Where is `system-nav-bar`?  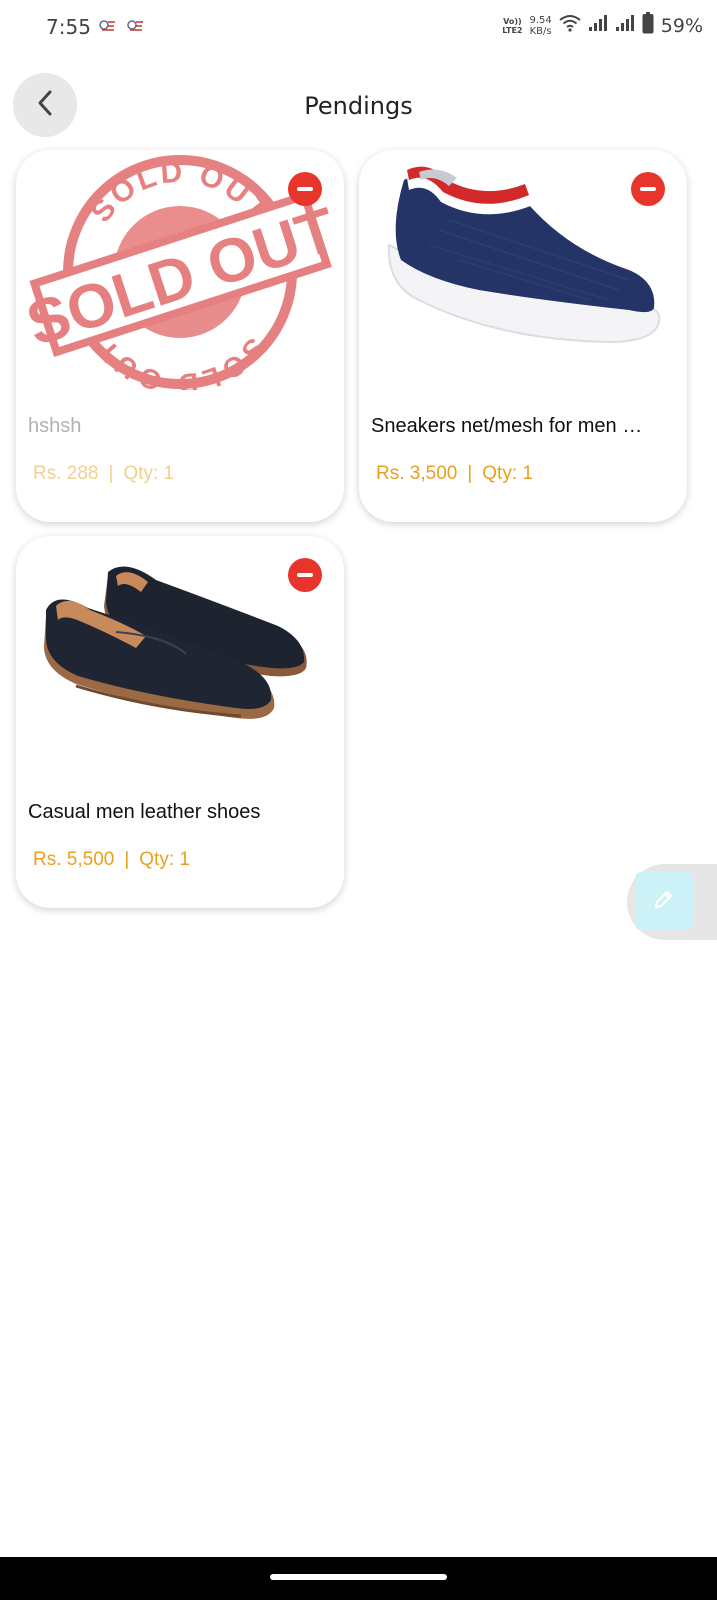
system-nav-bar is located at coordinates (358, 1578).